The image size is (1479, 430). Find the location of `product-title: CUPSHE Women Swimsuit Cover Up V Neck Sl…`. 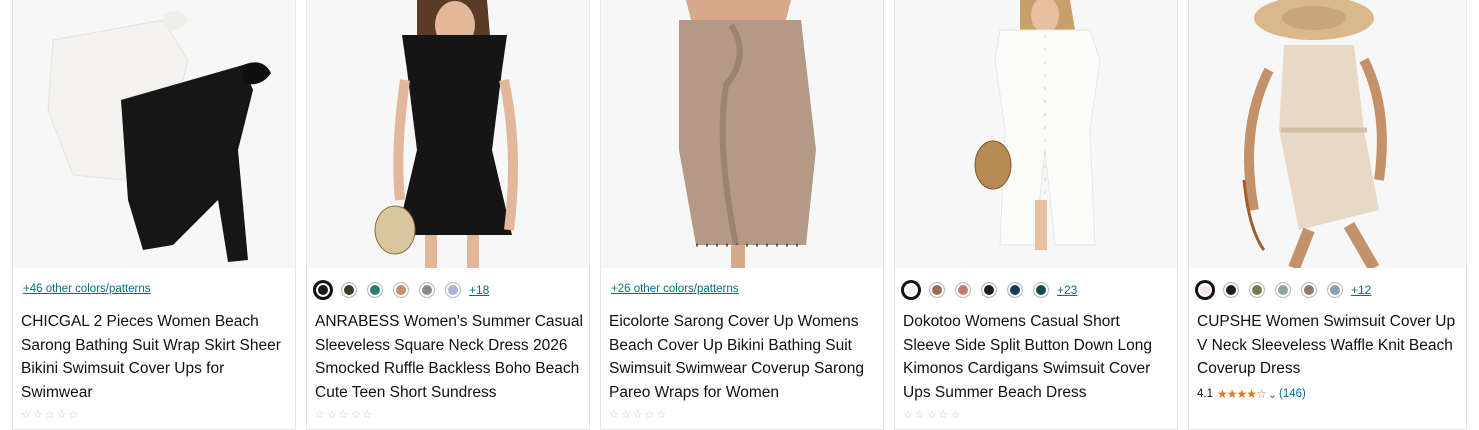

product-title: CUPSHE Women Swimsuit Cover Up V Neck Sl… is located at coordinates (1331, 345).